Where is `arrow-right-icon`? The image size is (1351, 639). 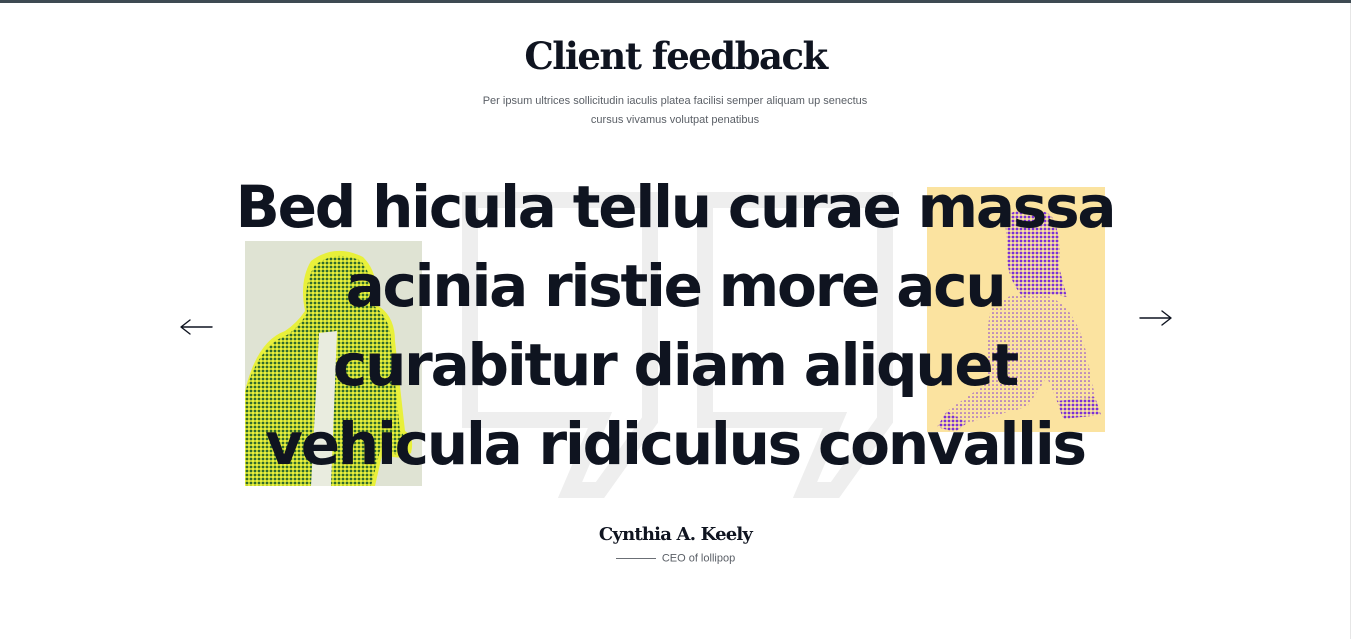
arrow-right-icon is located at coordinates (1155, 318).